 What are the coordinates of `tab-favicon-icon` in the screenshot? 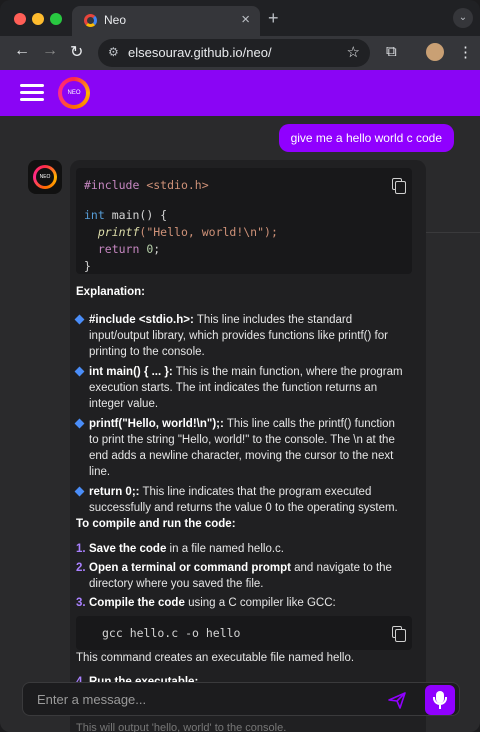 It's located at (90, 20).